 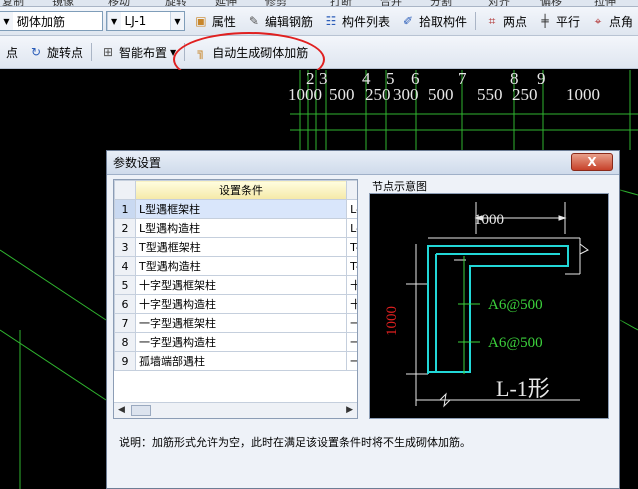 I want to click on dimension-text: 1000, so click(x=305, y=94).